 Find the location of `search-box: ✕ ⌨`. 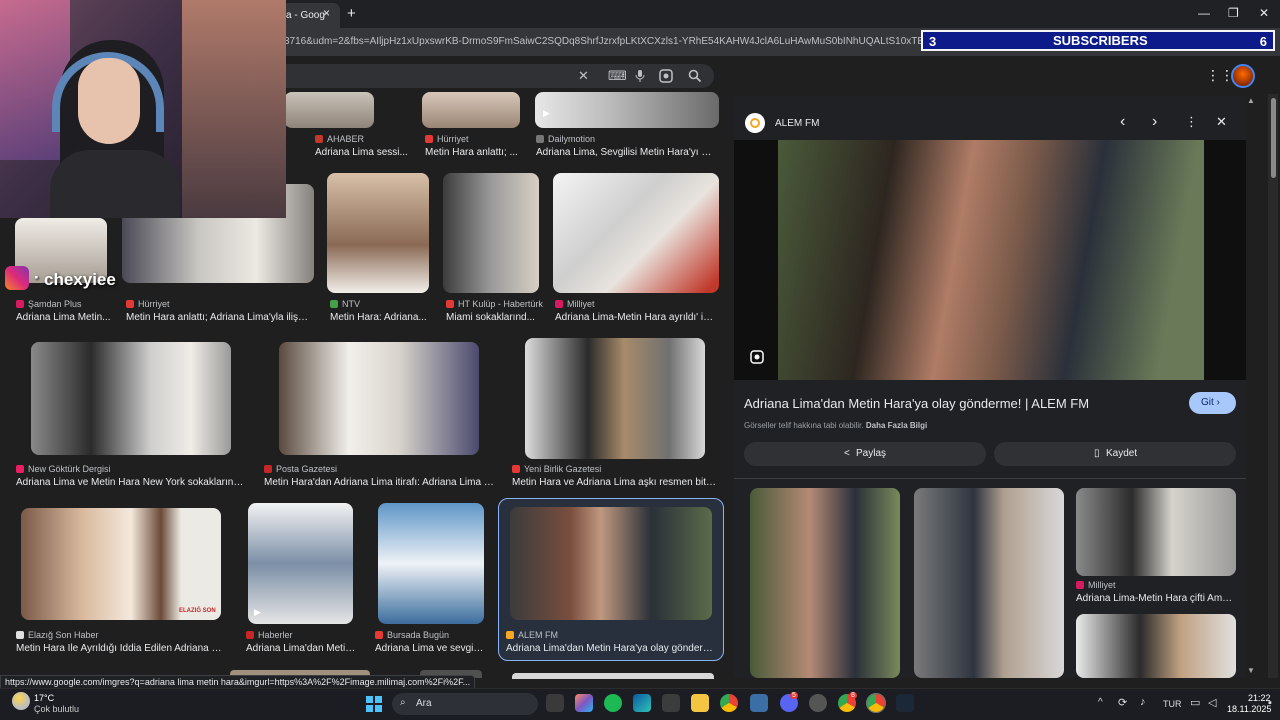

search-box: ✕ ⌨ is located at coordinates (492, 76).